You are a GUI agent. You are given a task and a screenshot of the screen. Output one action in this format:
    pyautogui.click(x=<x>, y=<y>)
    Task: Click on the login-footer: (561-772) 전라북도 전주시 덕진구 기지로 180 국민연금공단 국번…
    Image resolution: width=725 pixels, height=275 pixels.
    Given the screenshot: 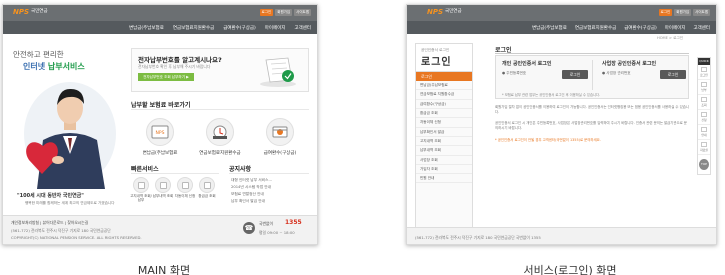 What is the action you would take?
    pyautogui.click(x=561, y=235)
    